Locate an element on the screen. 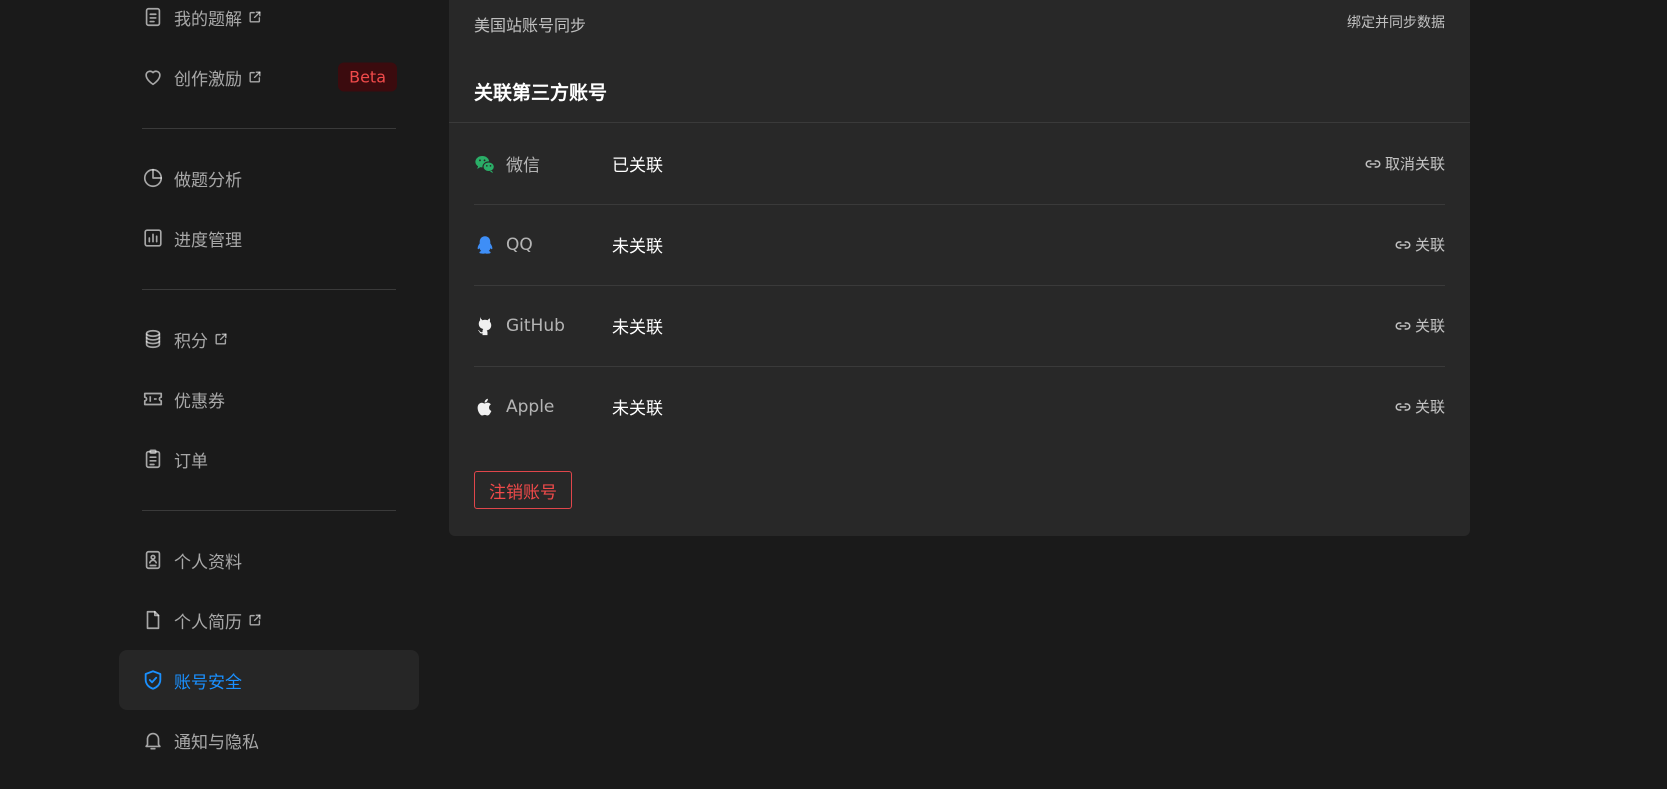 Image resolution: width=1667 pixels, height=789 pixels. sidebar-item-points: 积分 is located at coordinates (269, 339).